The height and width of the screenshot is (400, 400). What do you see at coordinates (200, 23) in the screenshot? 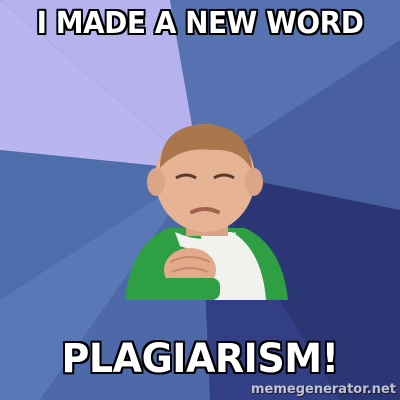
I see `top-caption: I MADE A NEW WORD` at bounding box center [200, 23].